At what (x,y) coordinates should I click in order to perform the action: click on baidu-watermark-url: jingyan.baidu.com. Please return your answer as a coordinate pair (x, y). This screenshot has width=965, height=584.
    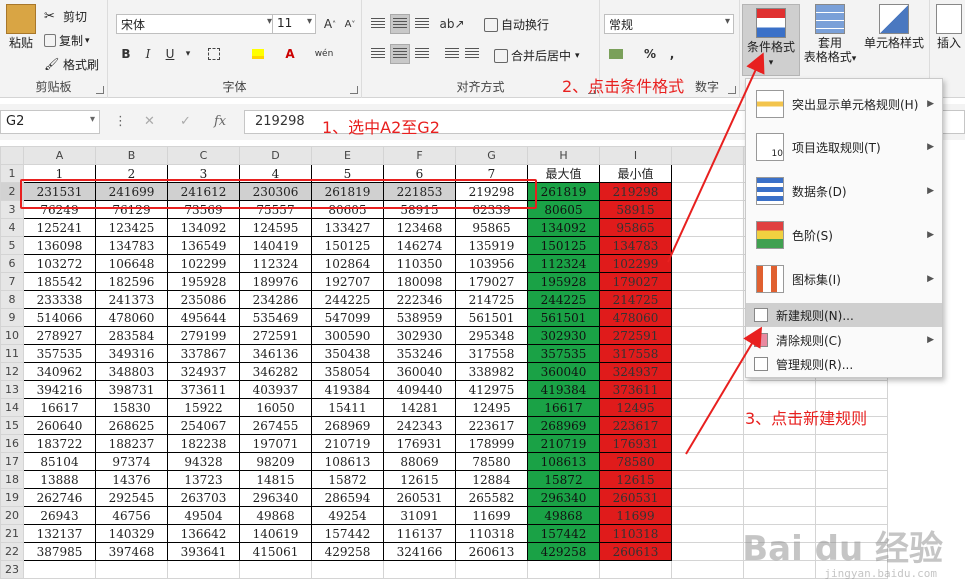
    Looking at the image, I should click on (880, 573).